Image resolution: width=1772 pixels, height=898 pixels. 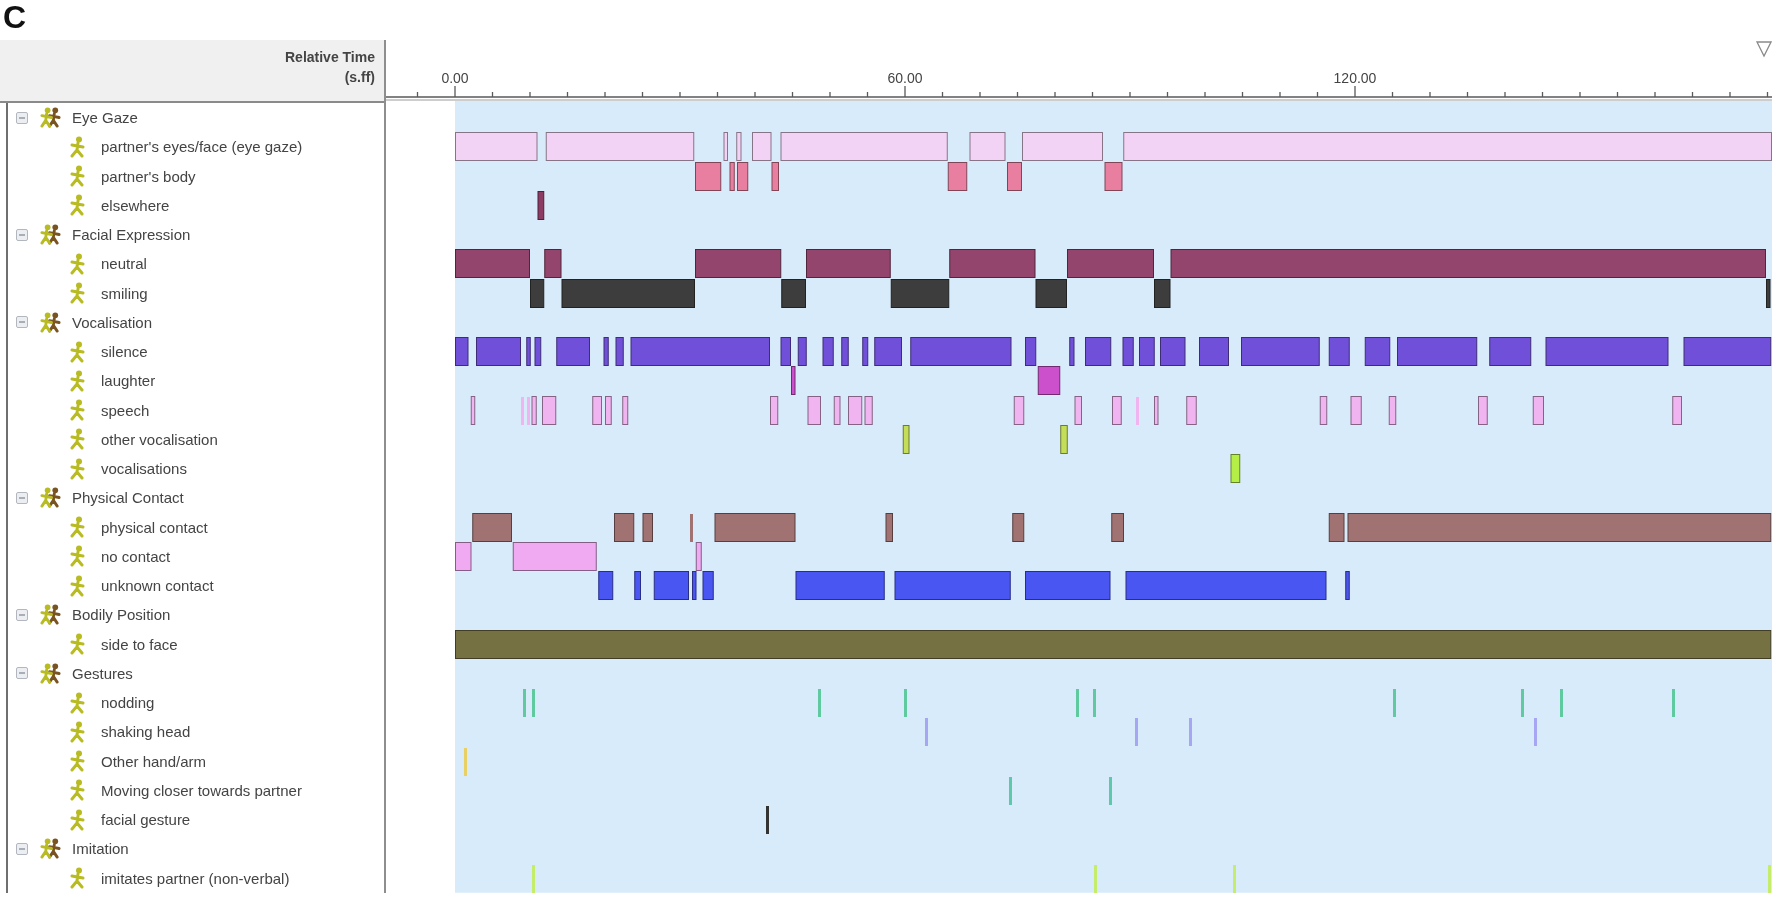 I want to click on tier-label: elsewhere, so click(x=135, y=205).